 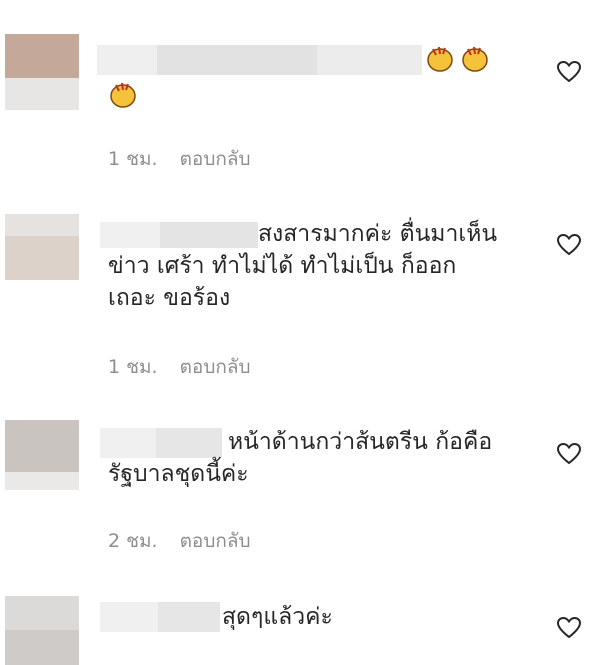 I want to click on comment-meta: 2 ชม. ตอบกลับ, so click(x=179, y=541).